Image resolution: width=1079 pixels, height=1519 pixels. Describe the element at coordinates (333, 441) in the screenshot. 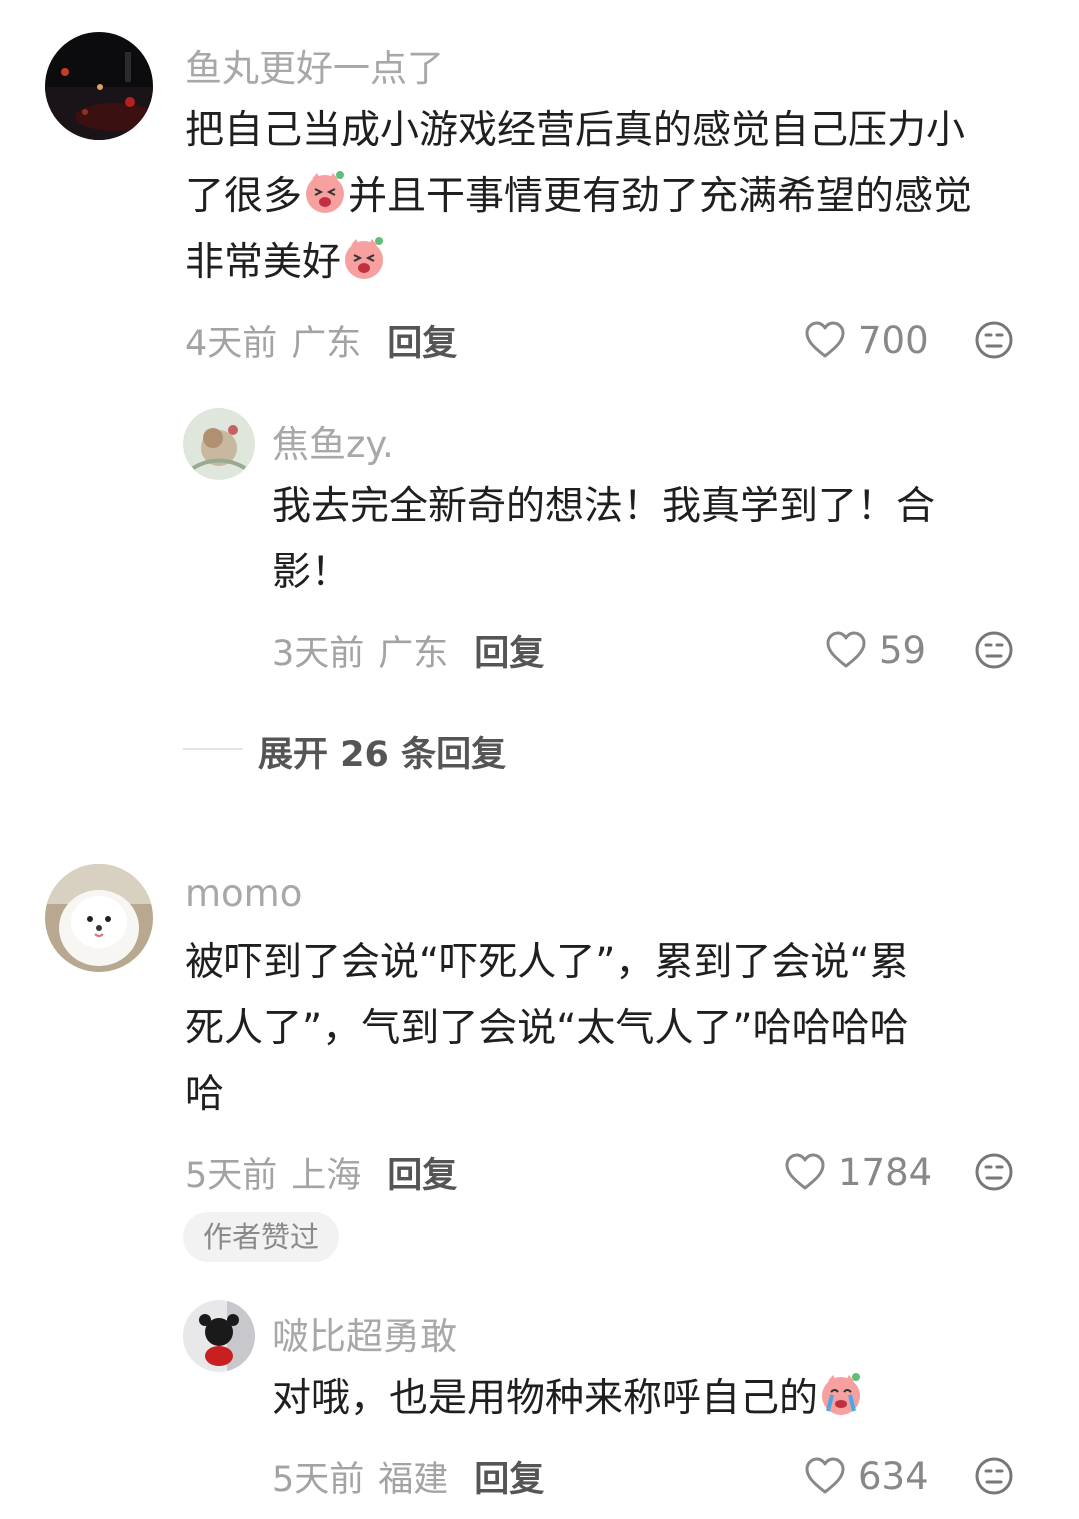

I see `reply-username: 焦鱼zy.` at that location.